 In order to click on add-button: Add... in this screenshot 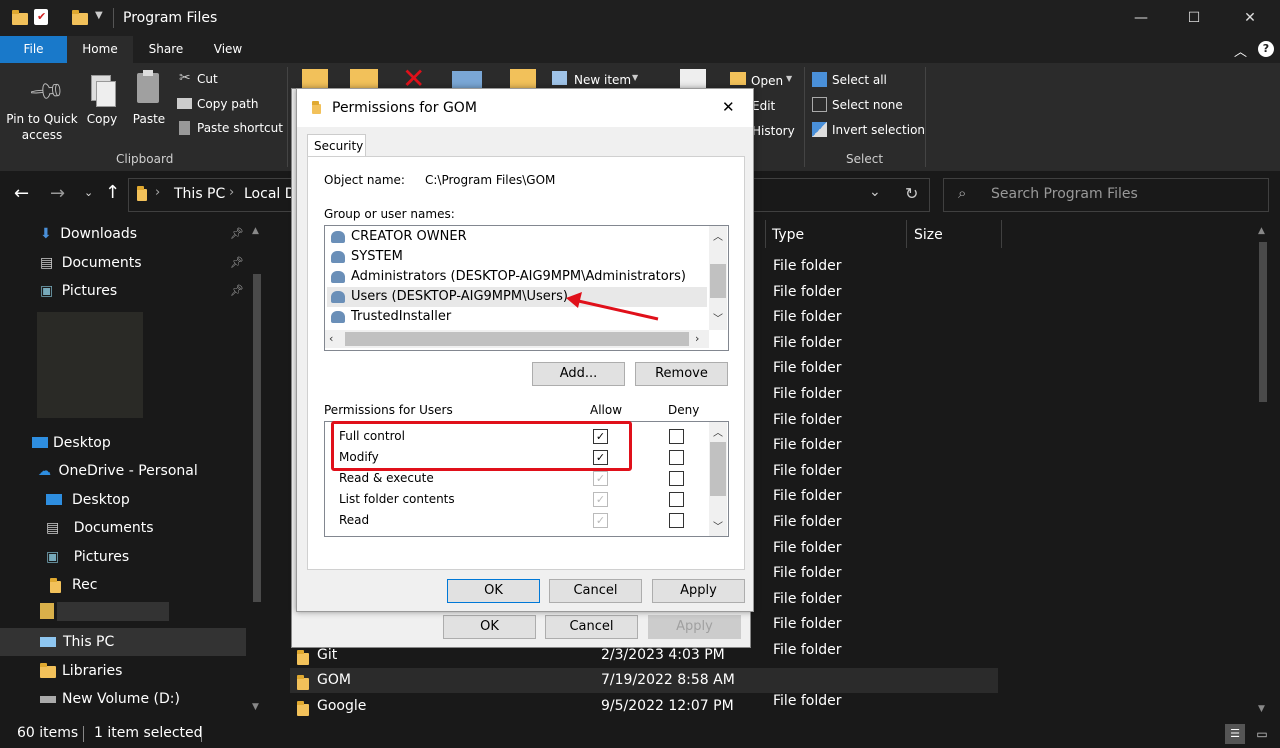, I will do `click(578, 374)`.